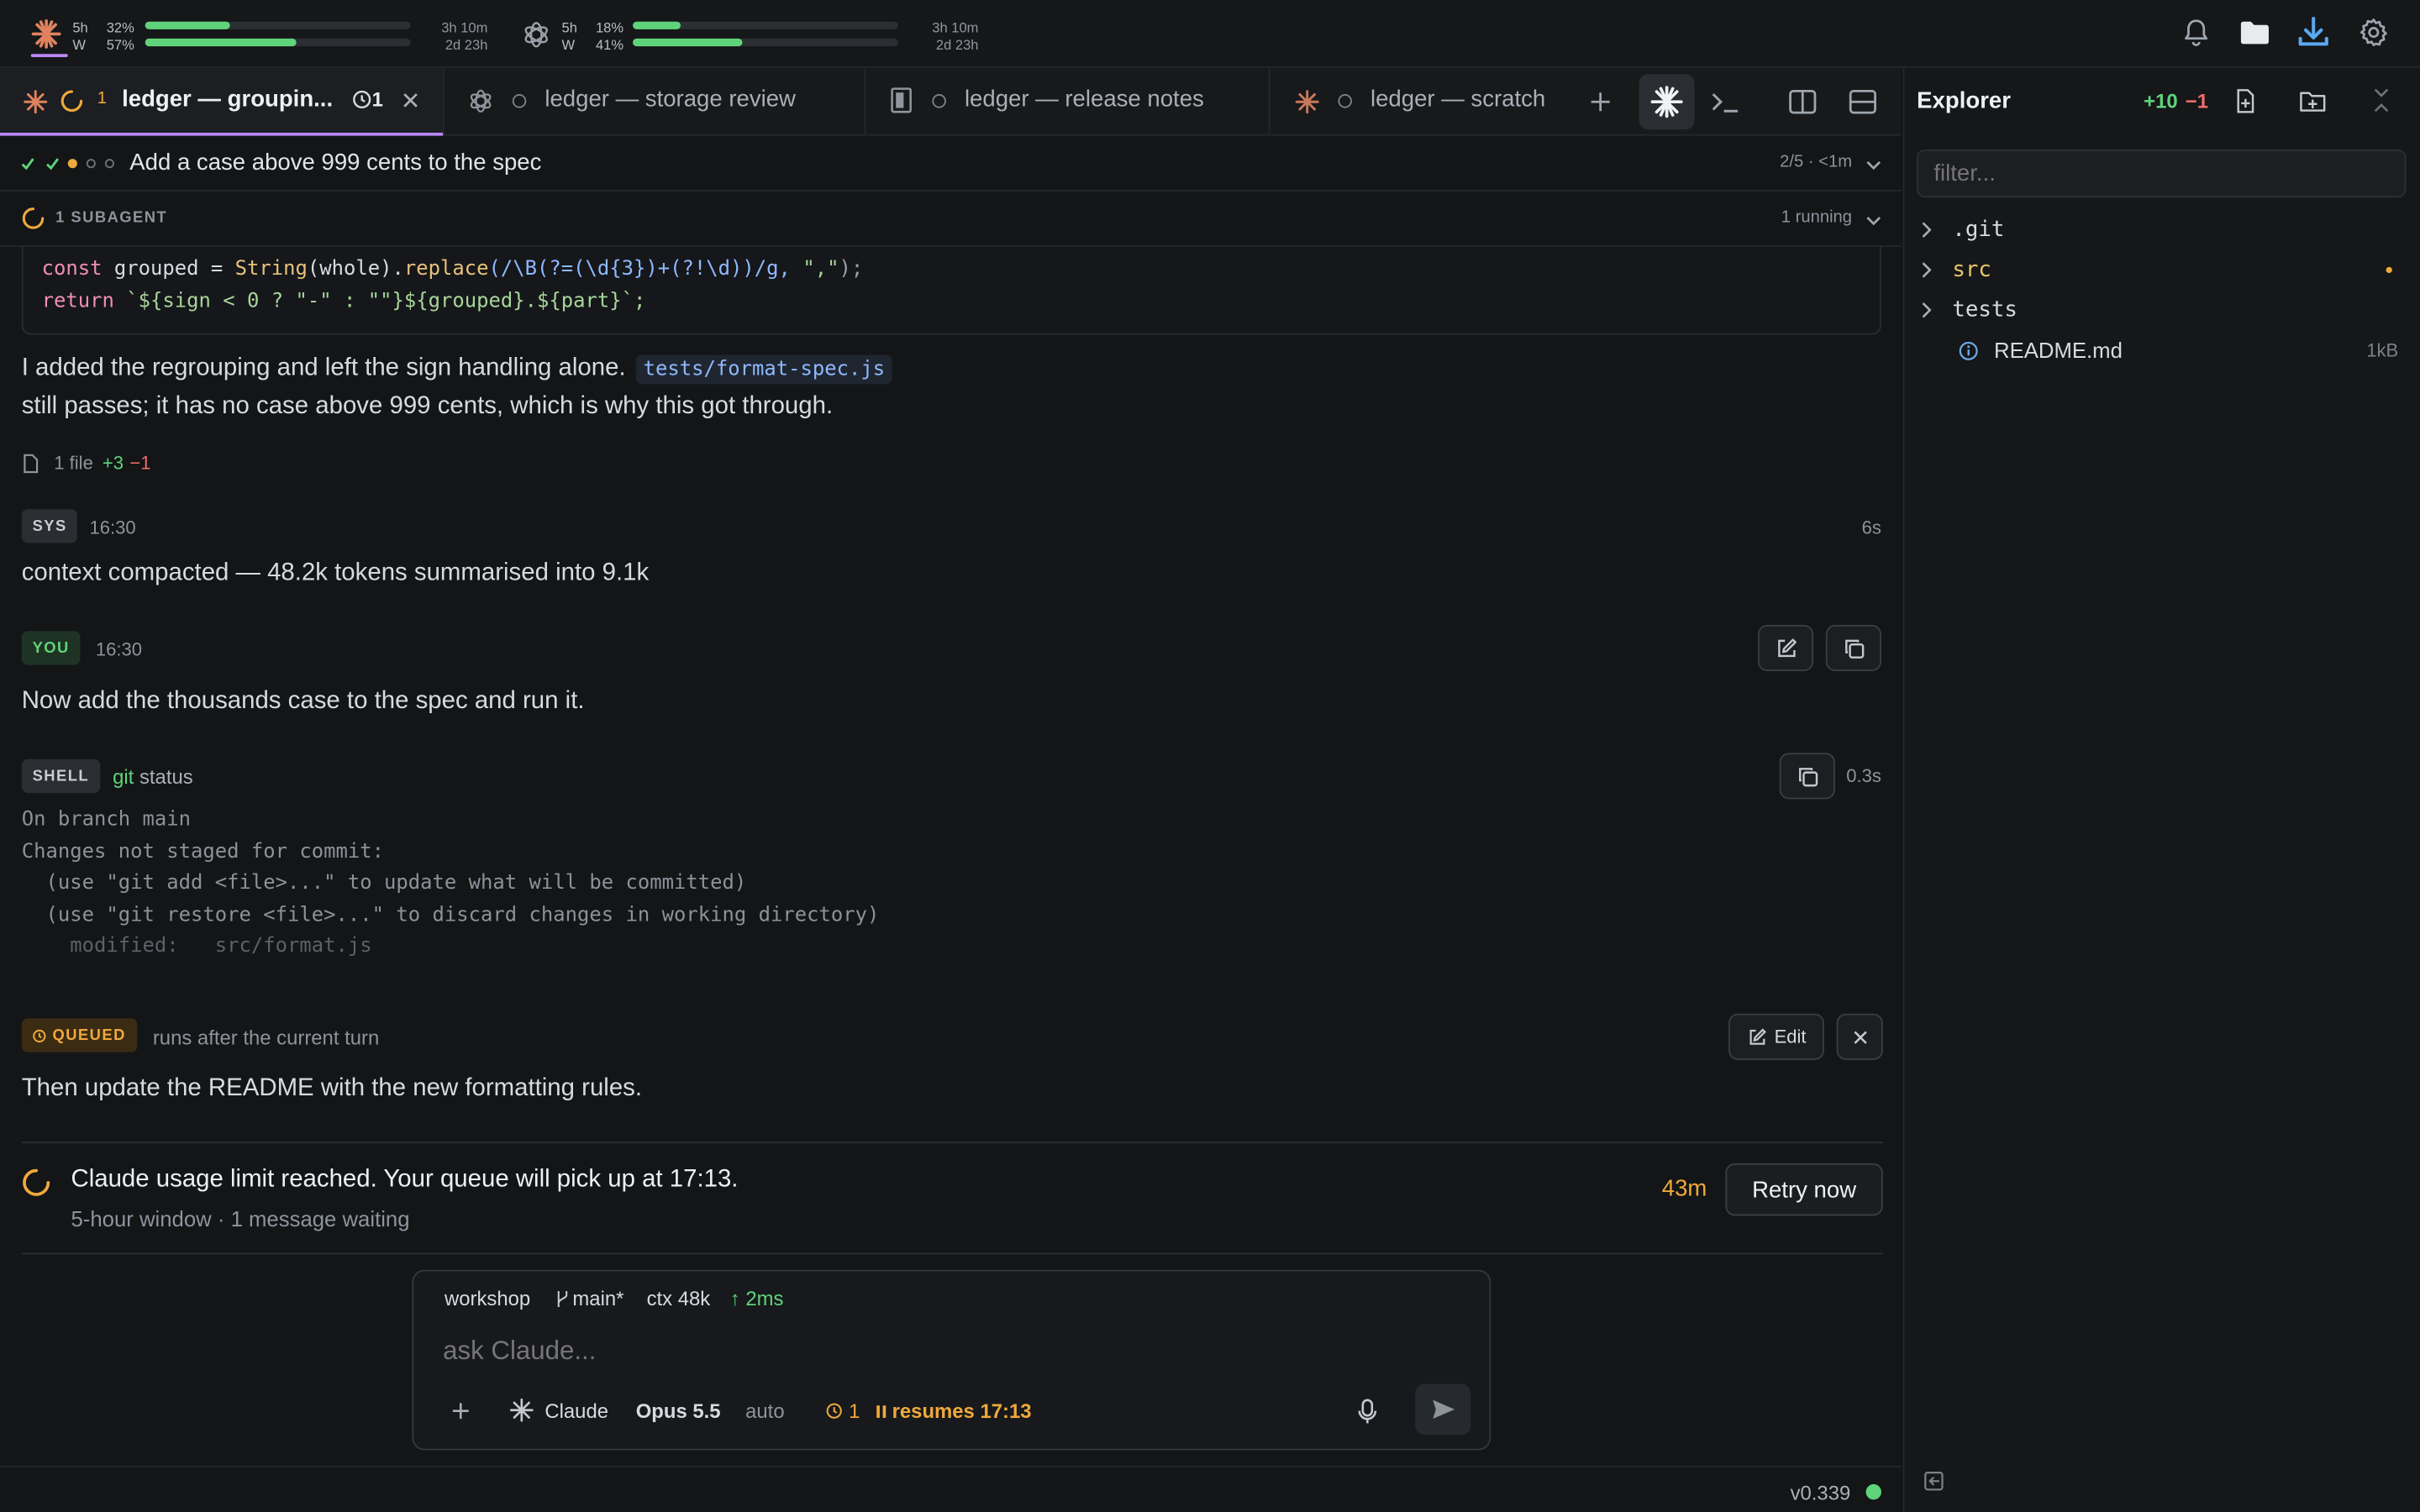  I want to click on output-line: modified: src/format.js, so click(196, 946).